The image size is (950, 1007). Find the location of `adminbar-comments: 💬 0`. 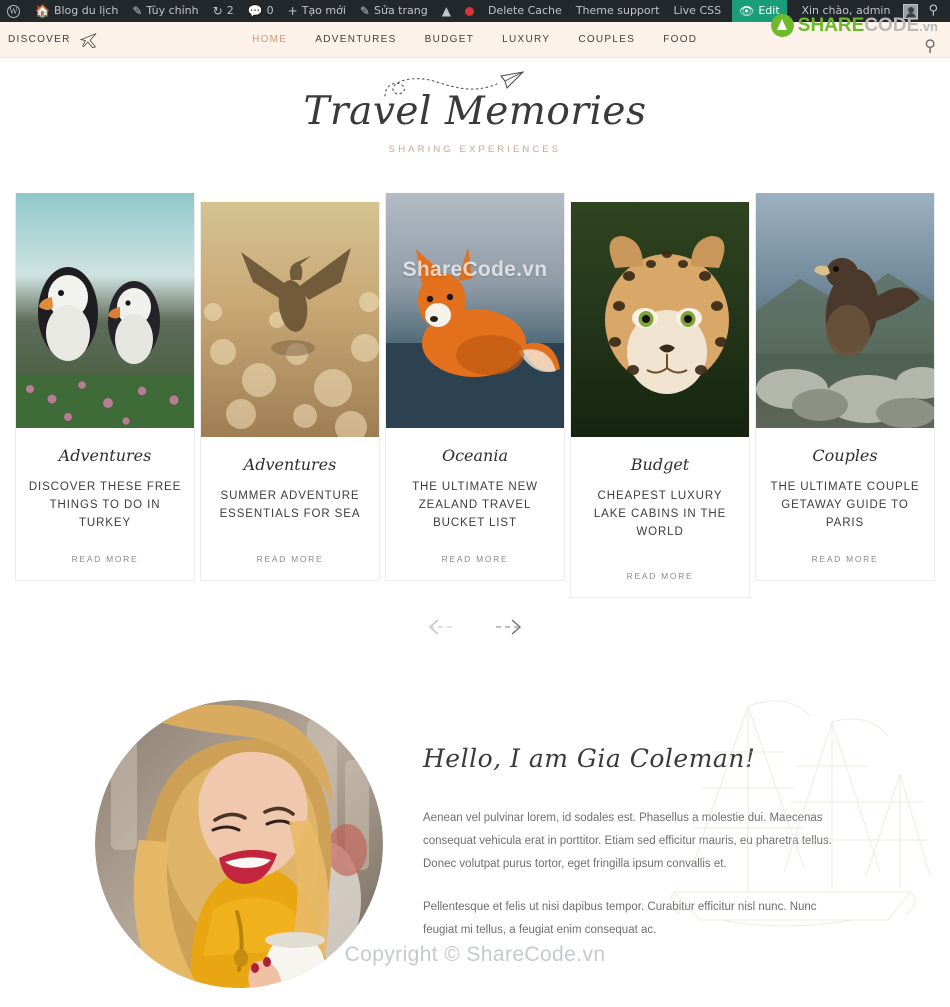

adminbar-comments: 💬 0 is located at coordinates (261, 11).